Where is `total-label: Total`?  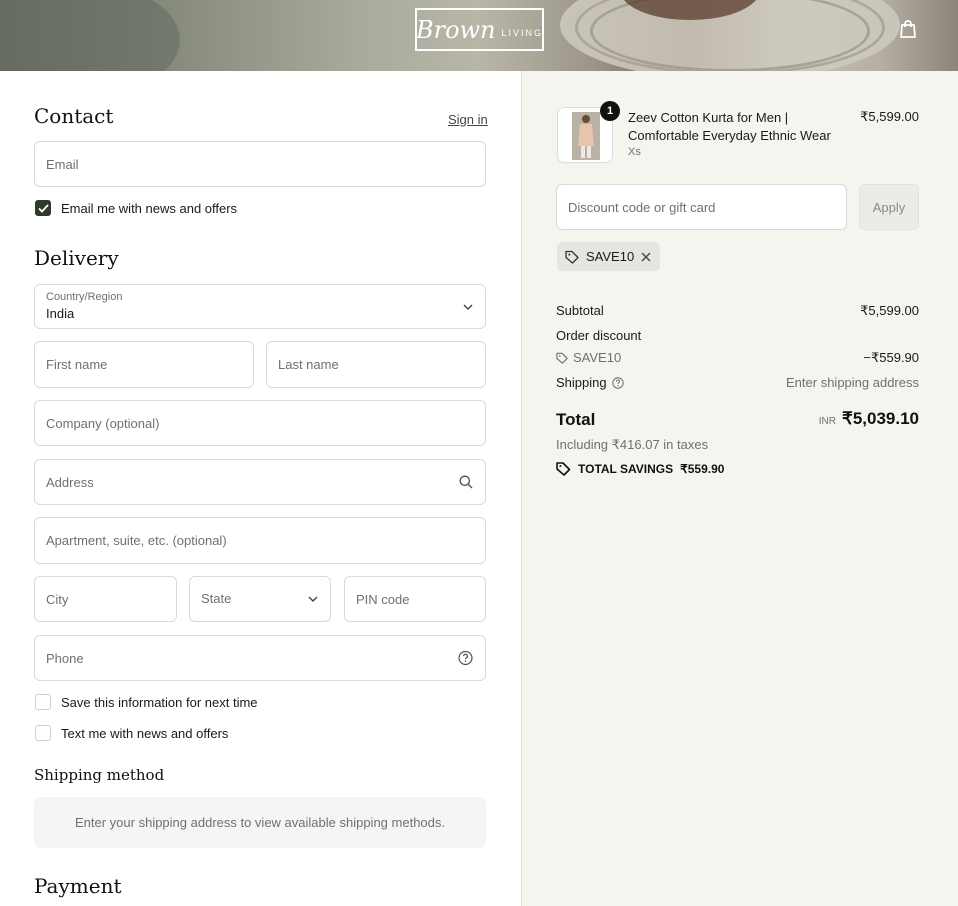 total-label: Total is located at coordinates (576, 419).